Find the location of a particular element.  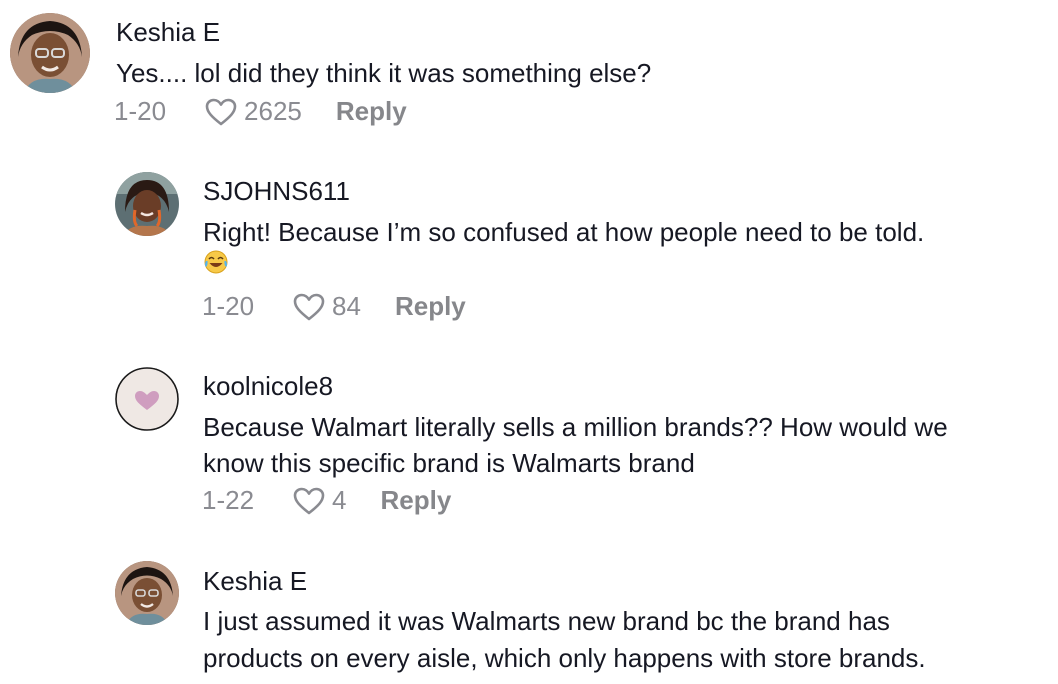

comment-meta: 1-22 4 Reply is located at coordinates (326, 500).